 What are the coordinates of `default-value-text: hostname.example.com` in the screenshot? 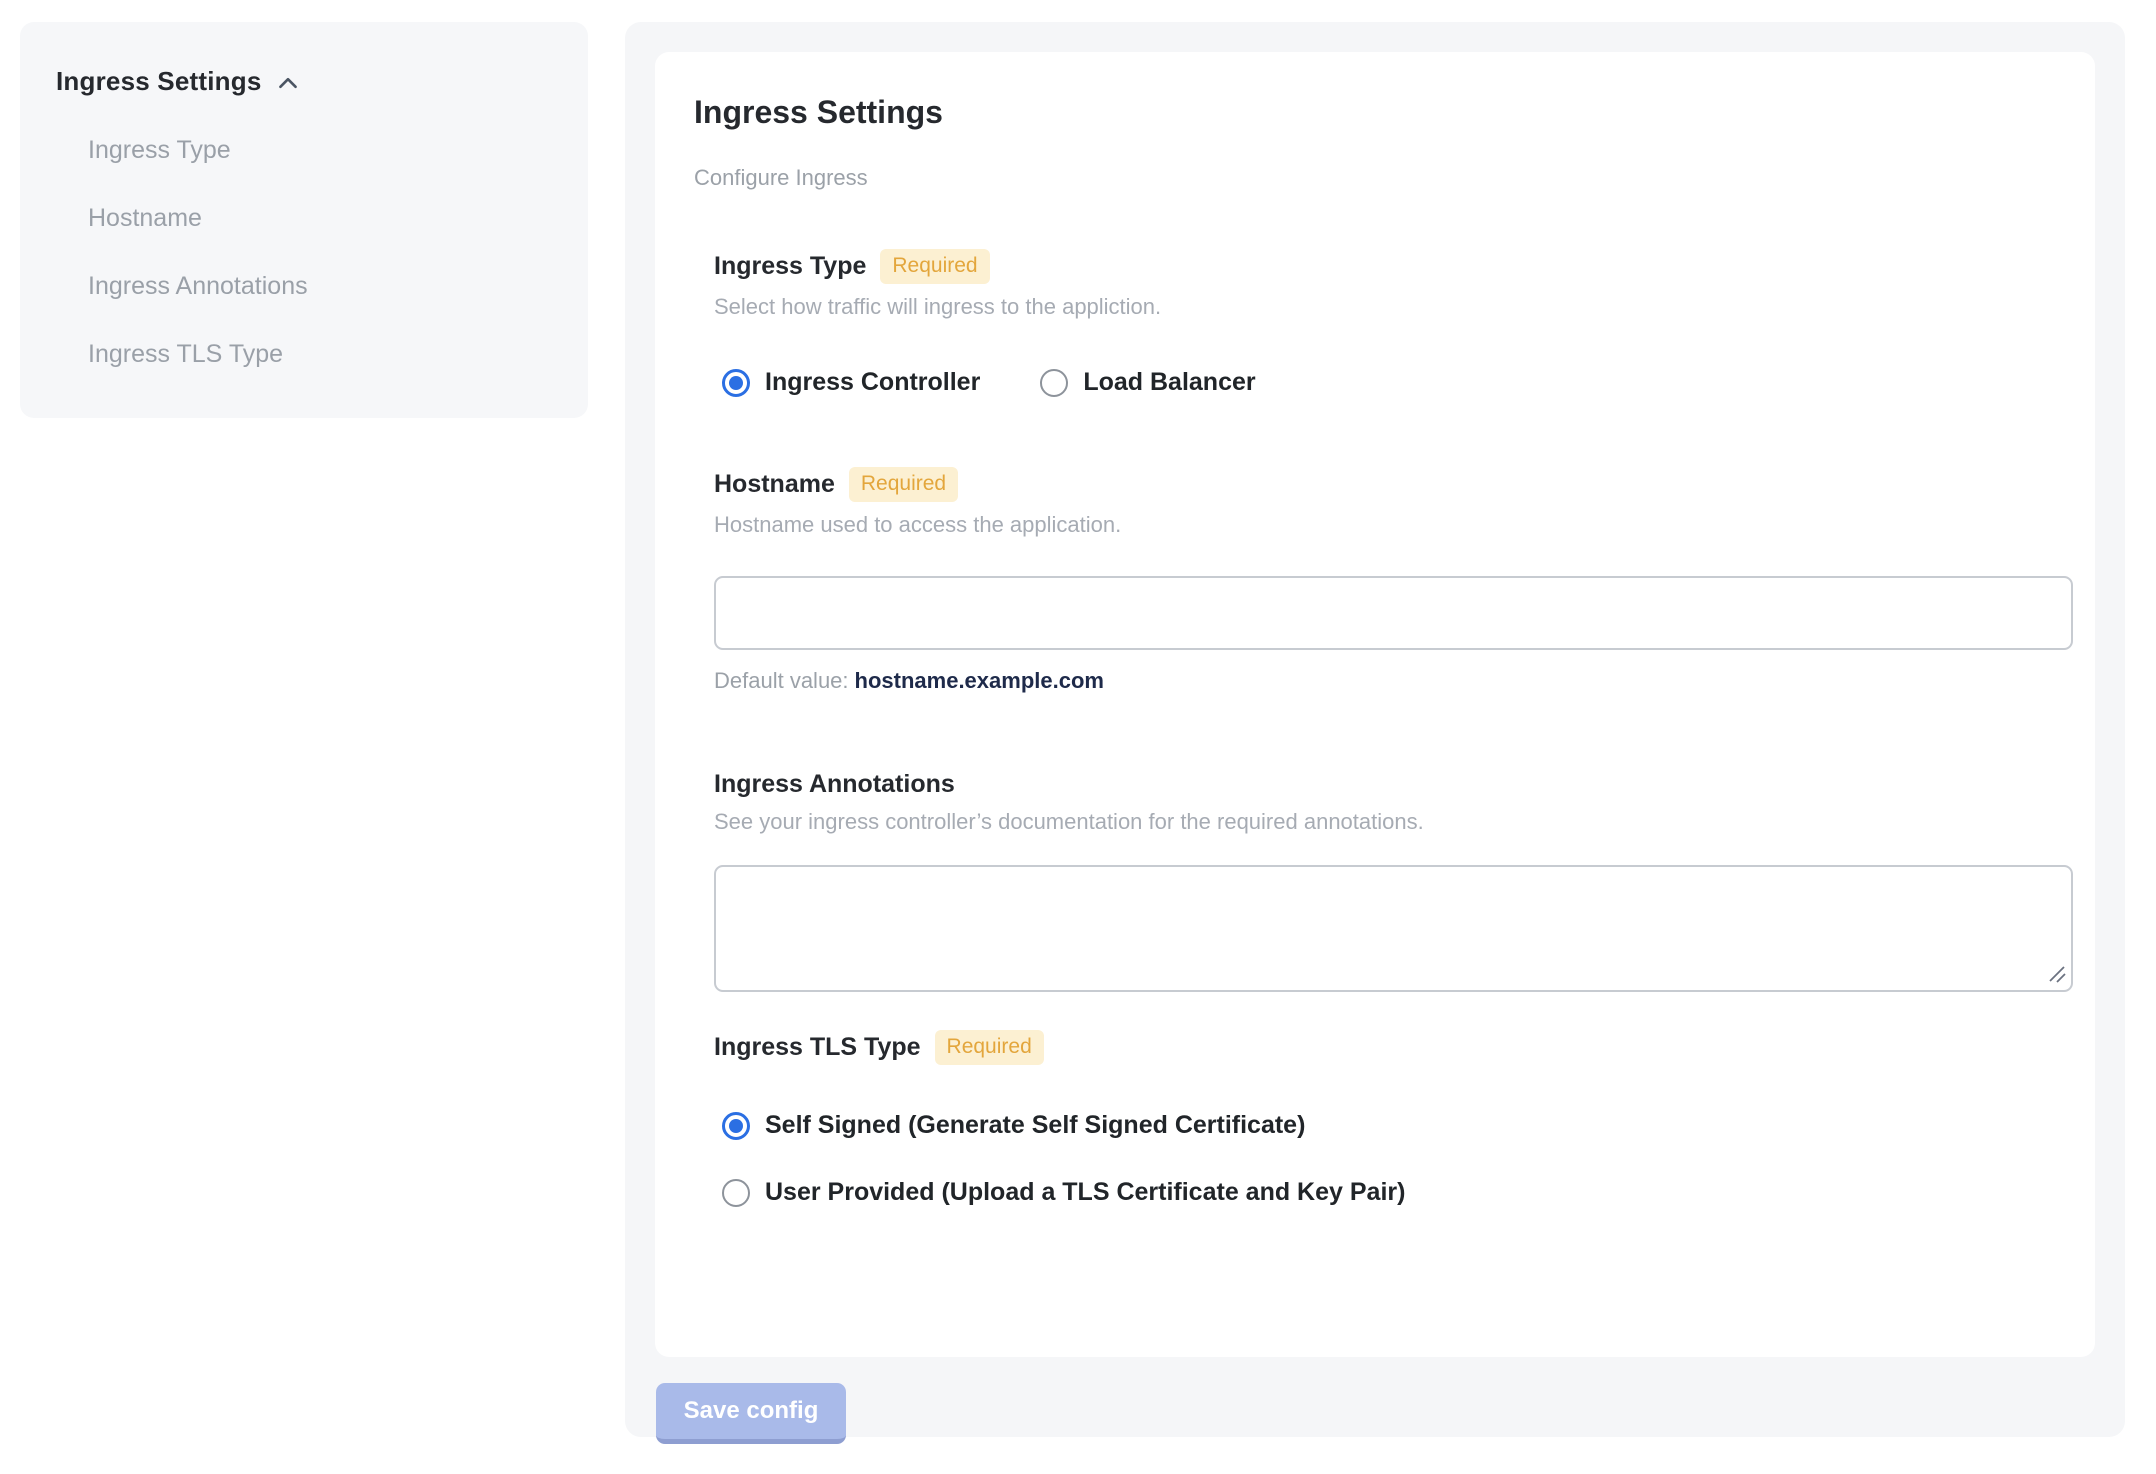 It's located at (979, 680).